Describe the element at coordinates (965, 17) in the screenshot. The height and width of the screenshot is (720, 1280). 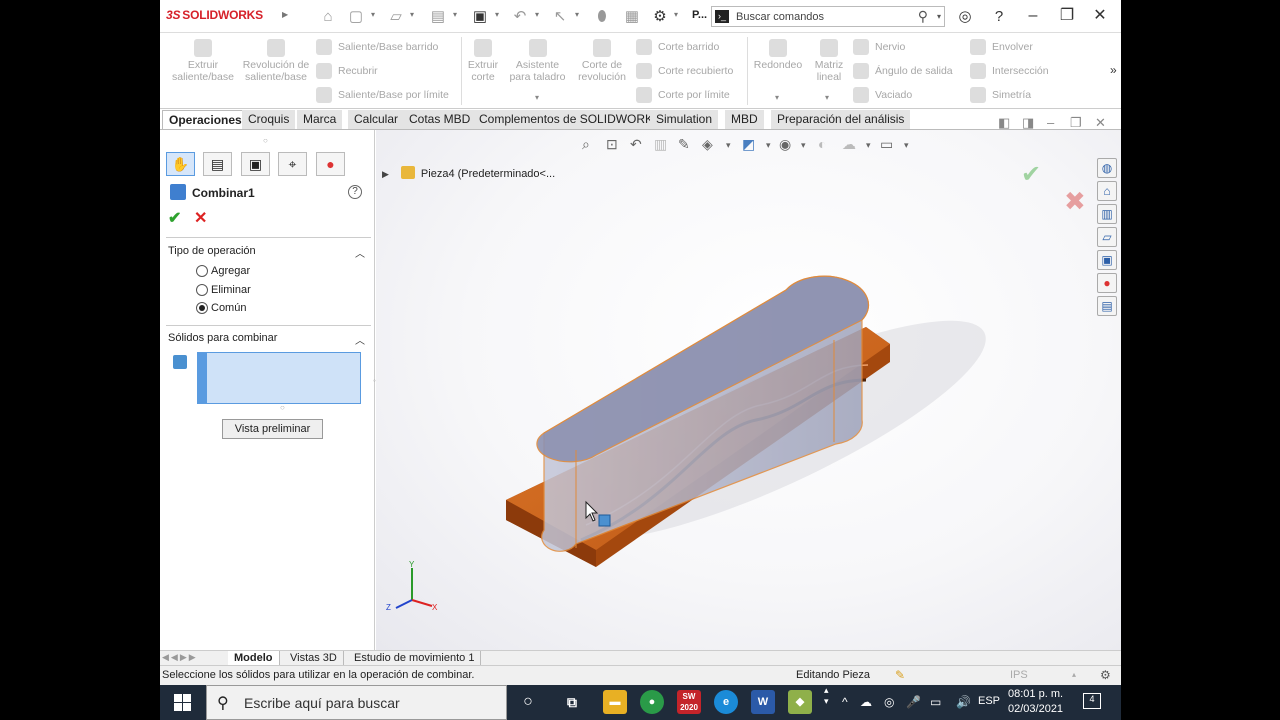
I see `user-account-icon: ◎` at that location.